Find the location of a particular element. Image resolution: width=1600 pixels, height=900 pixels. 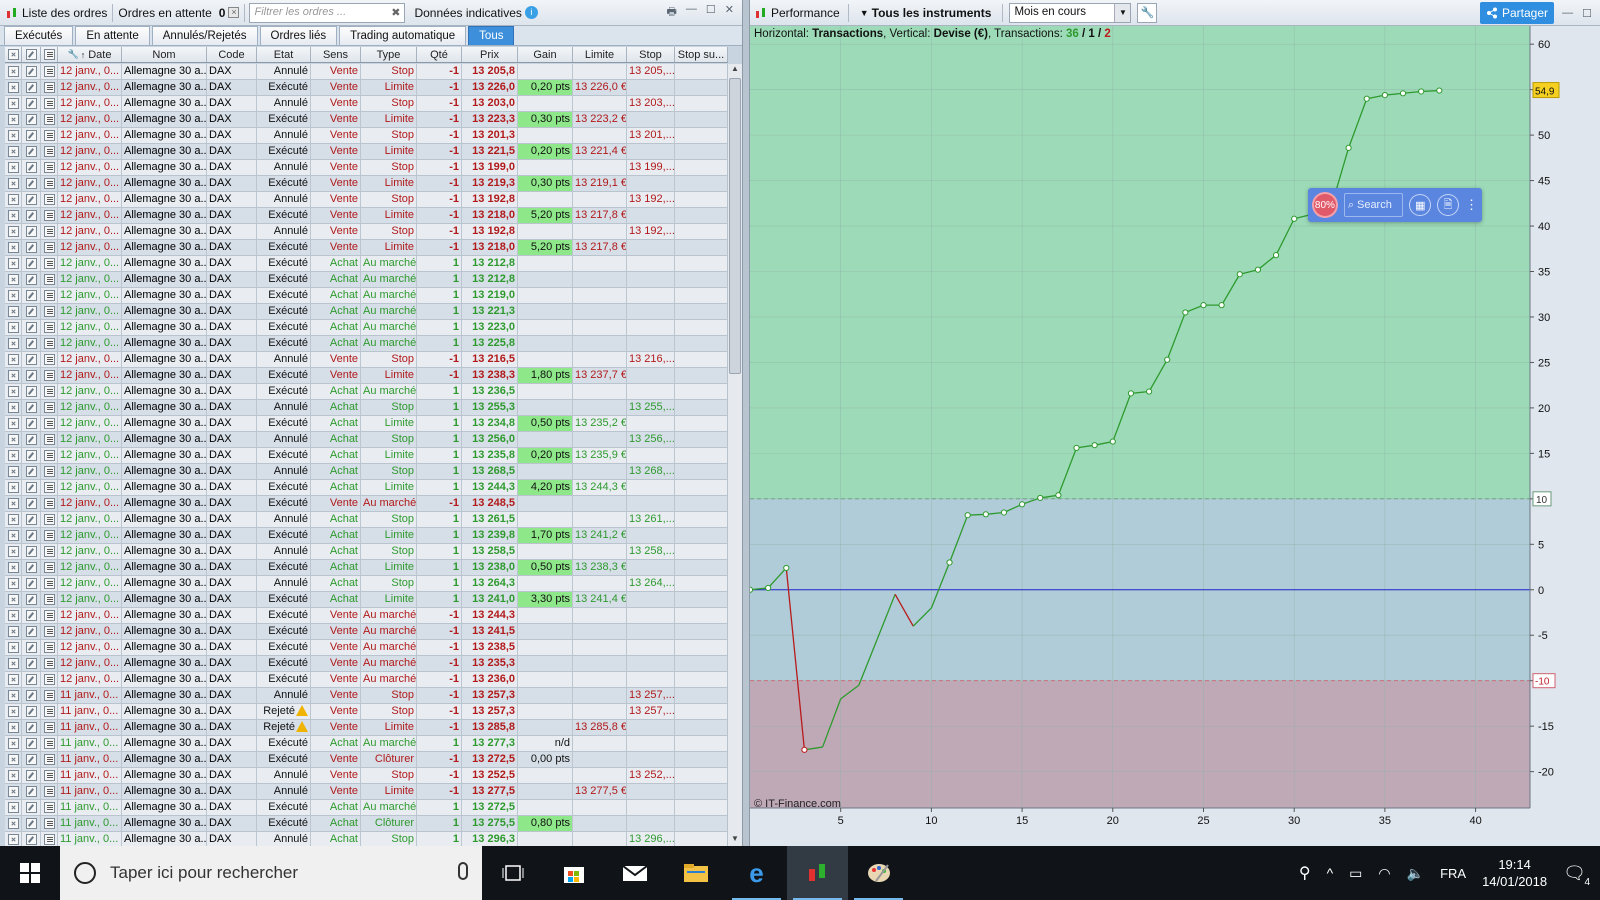

clear-filter-icon: ✖ is located at coordinates (395, 12).